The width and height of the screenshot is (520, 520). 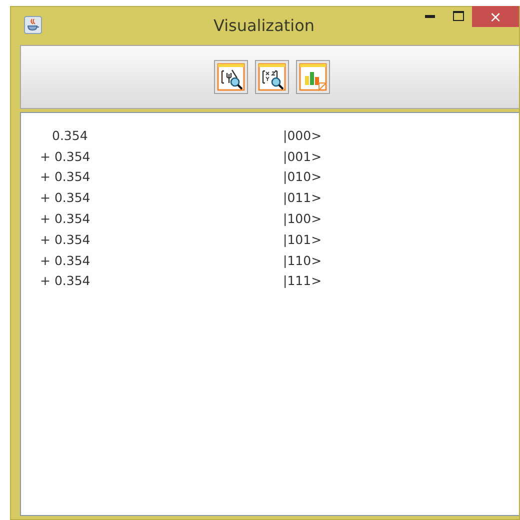 What do you see at coordinates (33, 25) in the screenshot?
I see `java-cup-icon` at bounding box center [33, 25].